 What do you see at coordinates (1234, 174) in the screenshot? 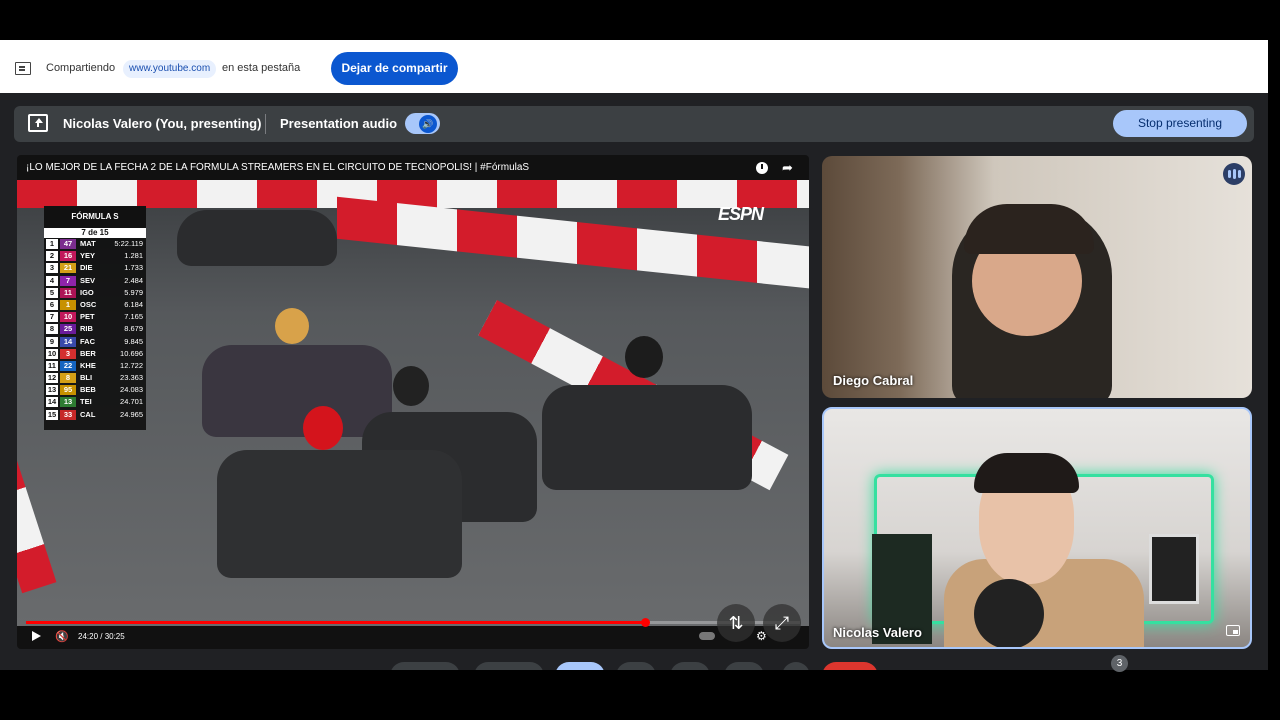
I see `speaking-indicator-icon` at bounding box center [1234, 174].